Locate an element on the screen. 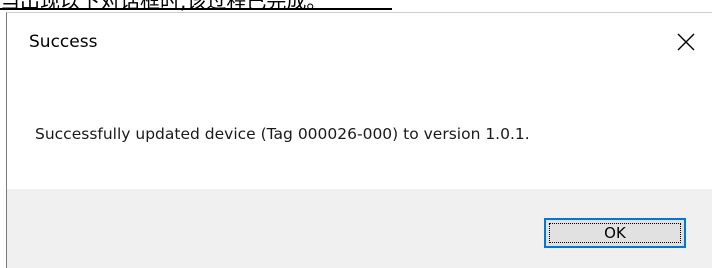  close-button is located at coordinates (687, 42).